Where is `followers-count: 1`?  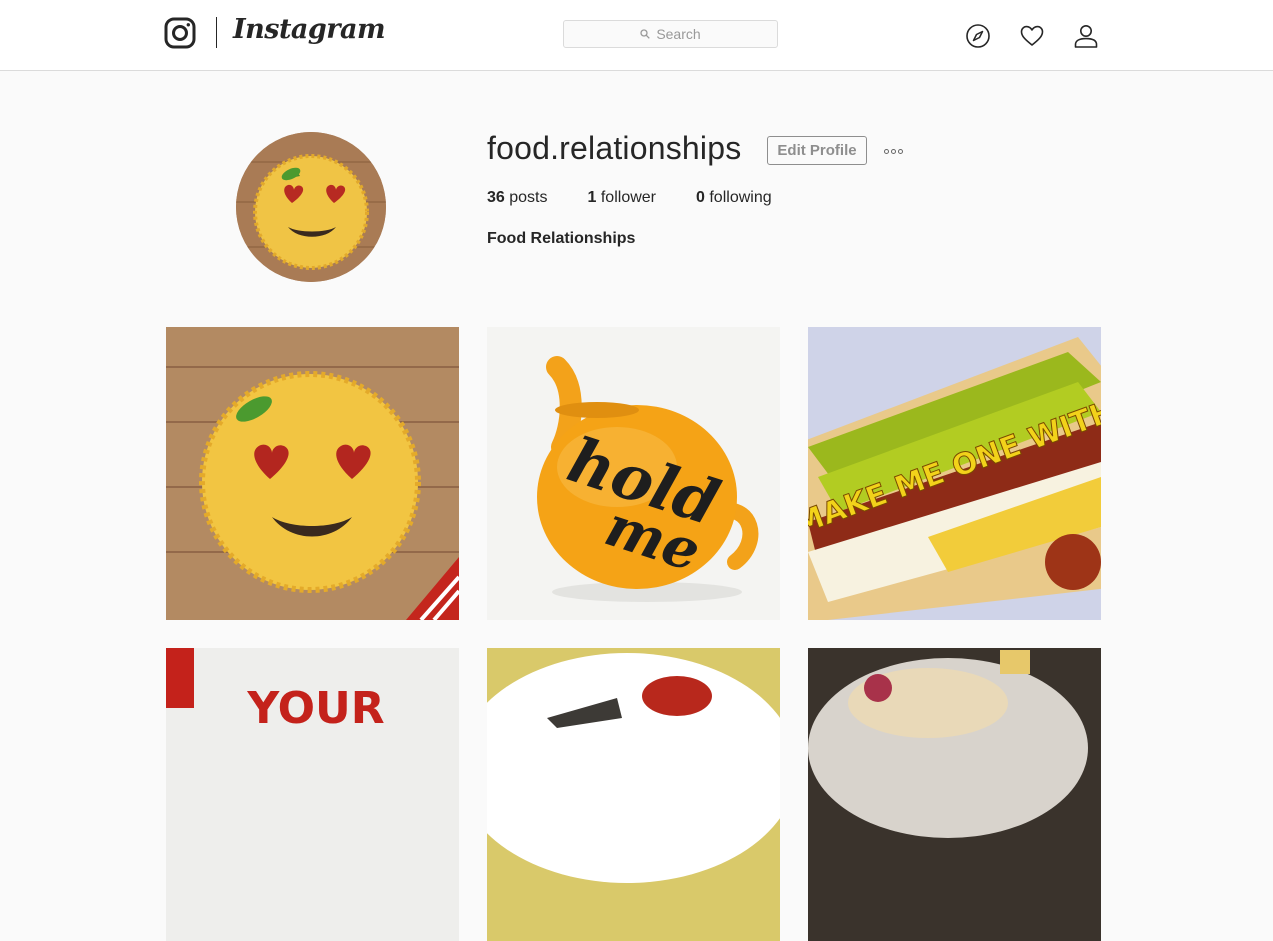
followers-count: 1 is located at coordinates (592, 197).